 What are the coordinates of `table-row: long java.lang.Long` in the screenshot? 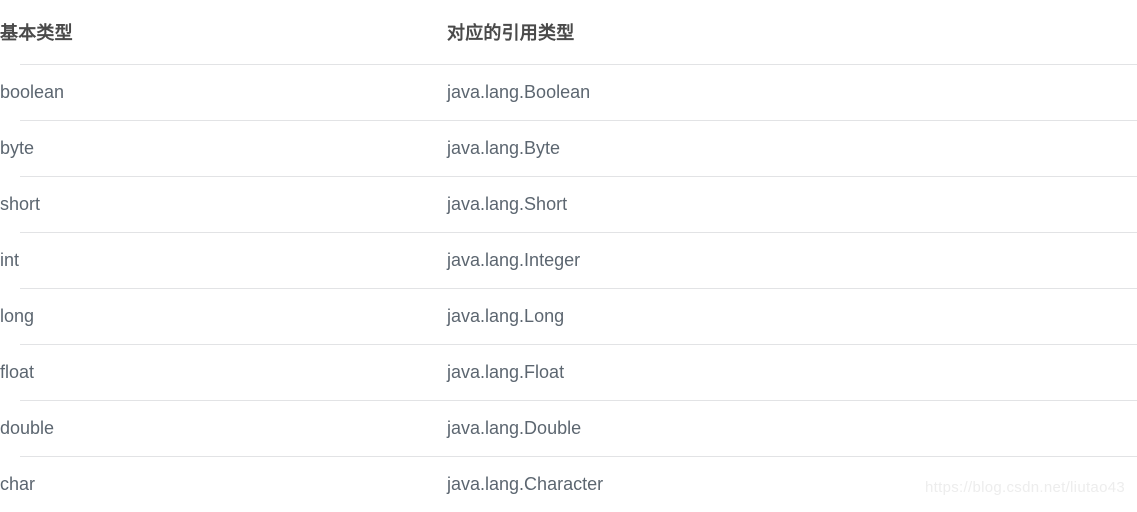 It's located at (568, 317).